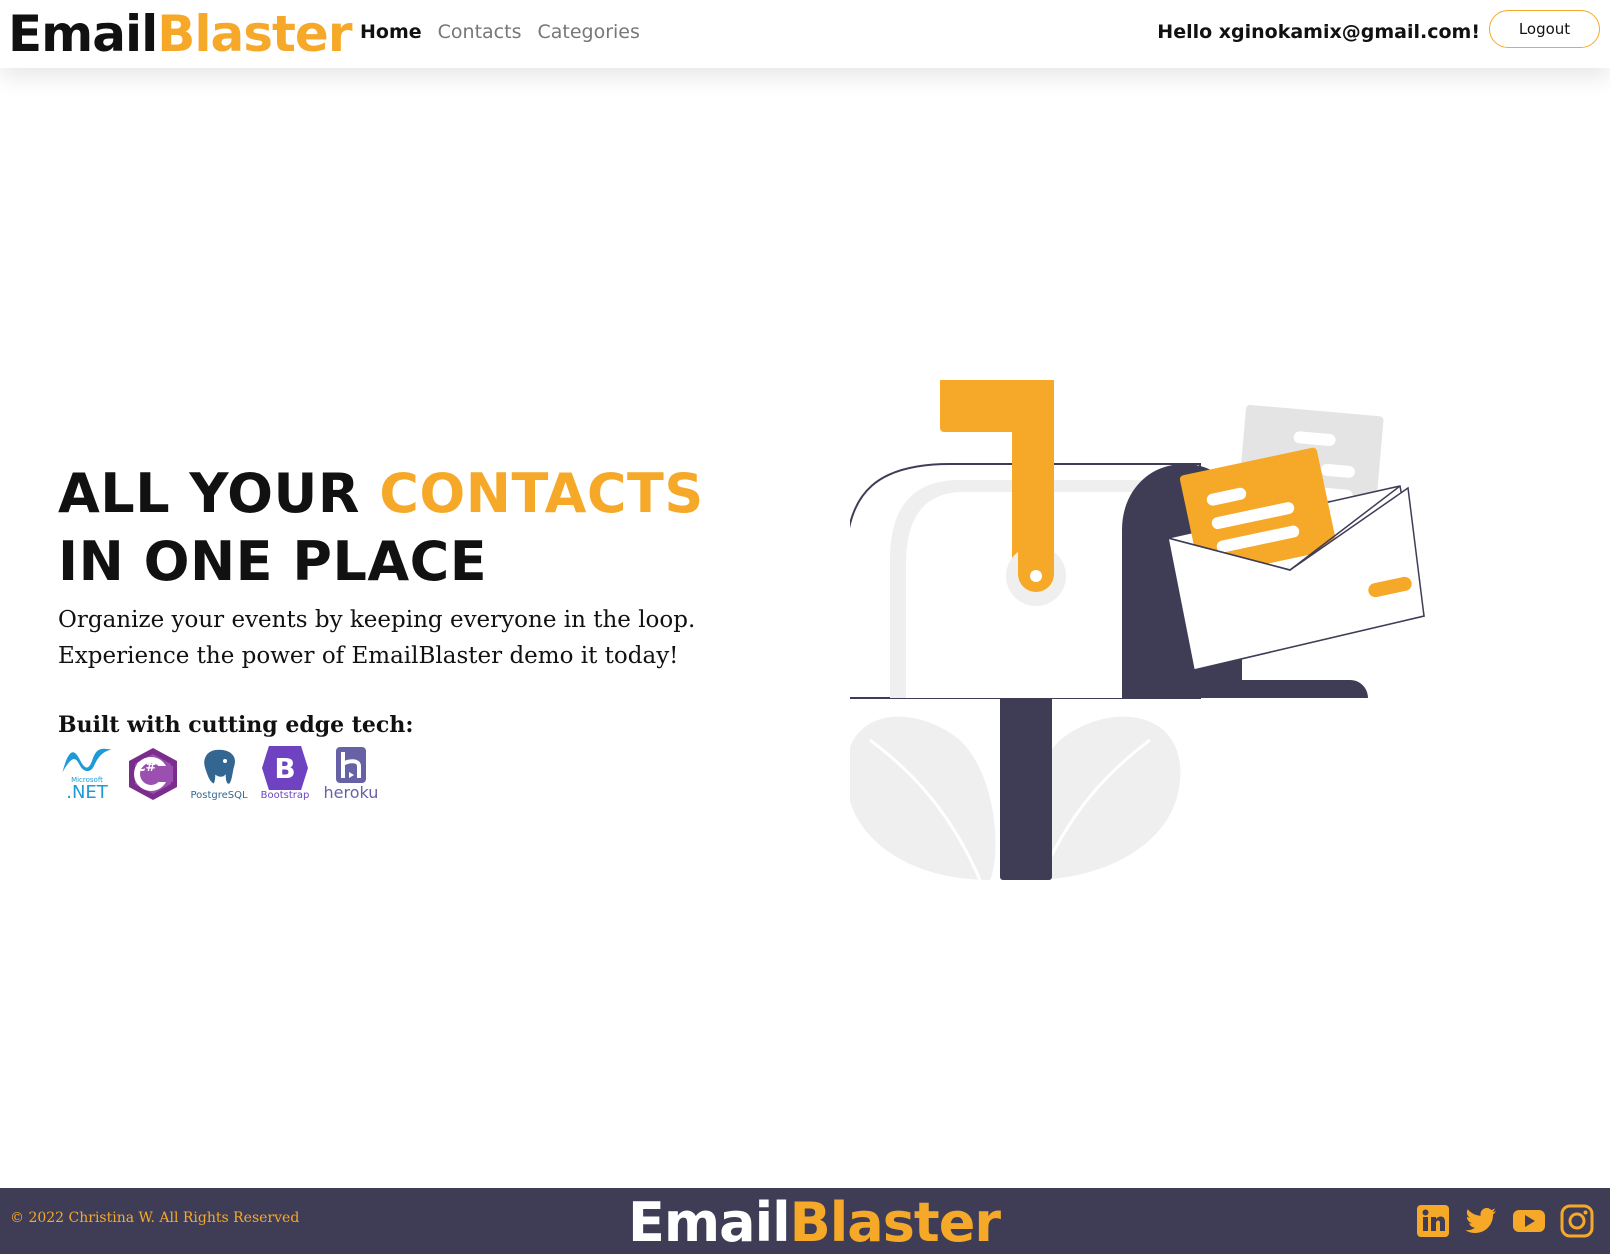 The image size is (1610, 1254). What do you see at coordinates (1433, 1221) in the screenshot?
I see `linkedin-icon` at bounding box center [1433, 1221].